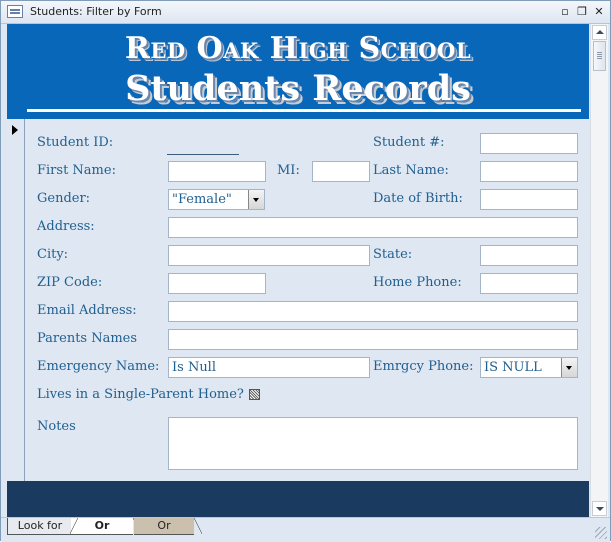 This screenshot has width=611, height=542. I want to click on city-label: City:, so click(53, 254).